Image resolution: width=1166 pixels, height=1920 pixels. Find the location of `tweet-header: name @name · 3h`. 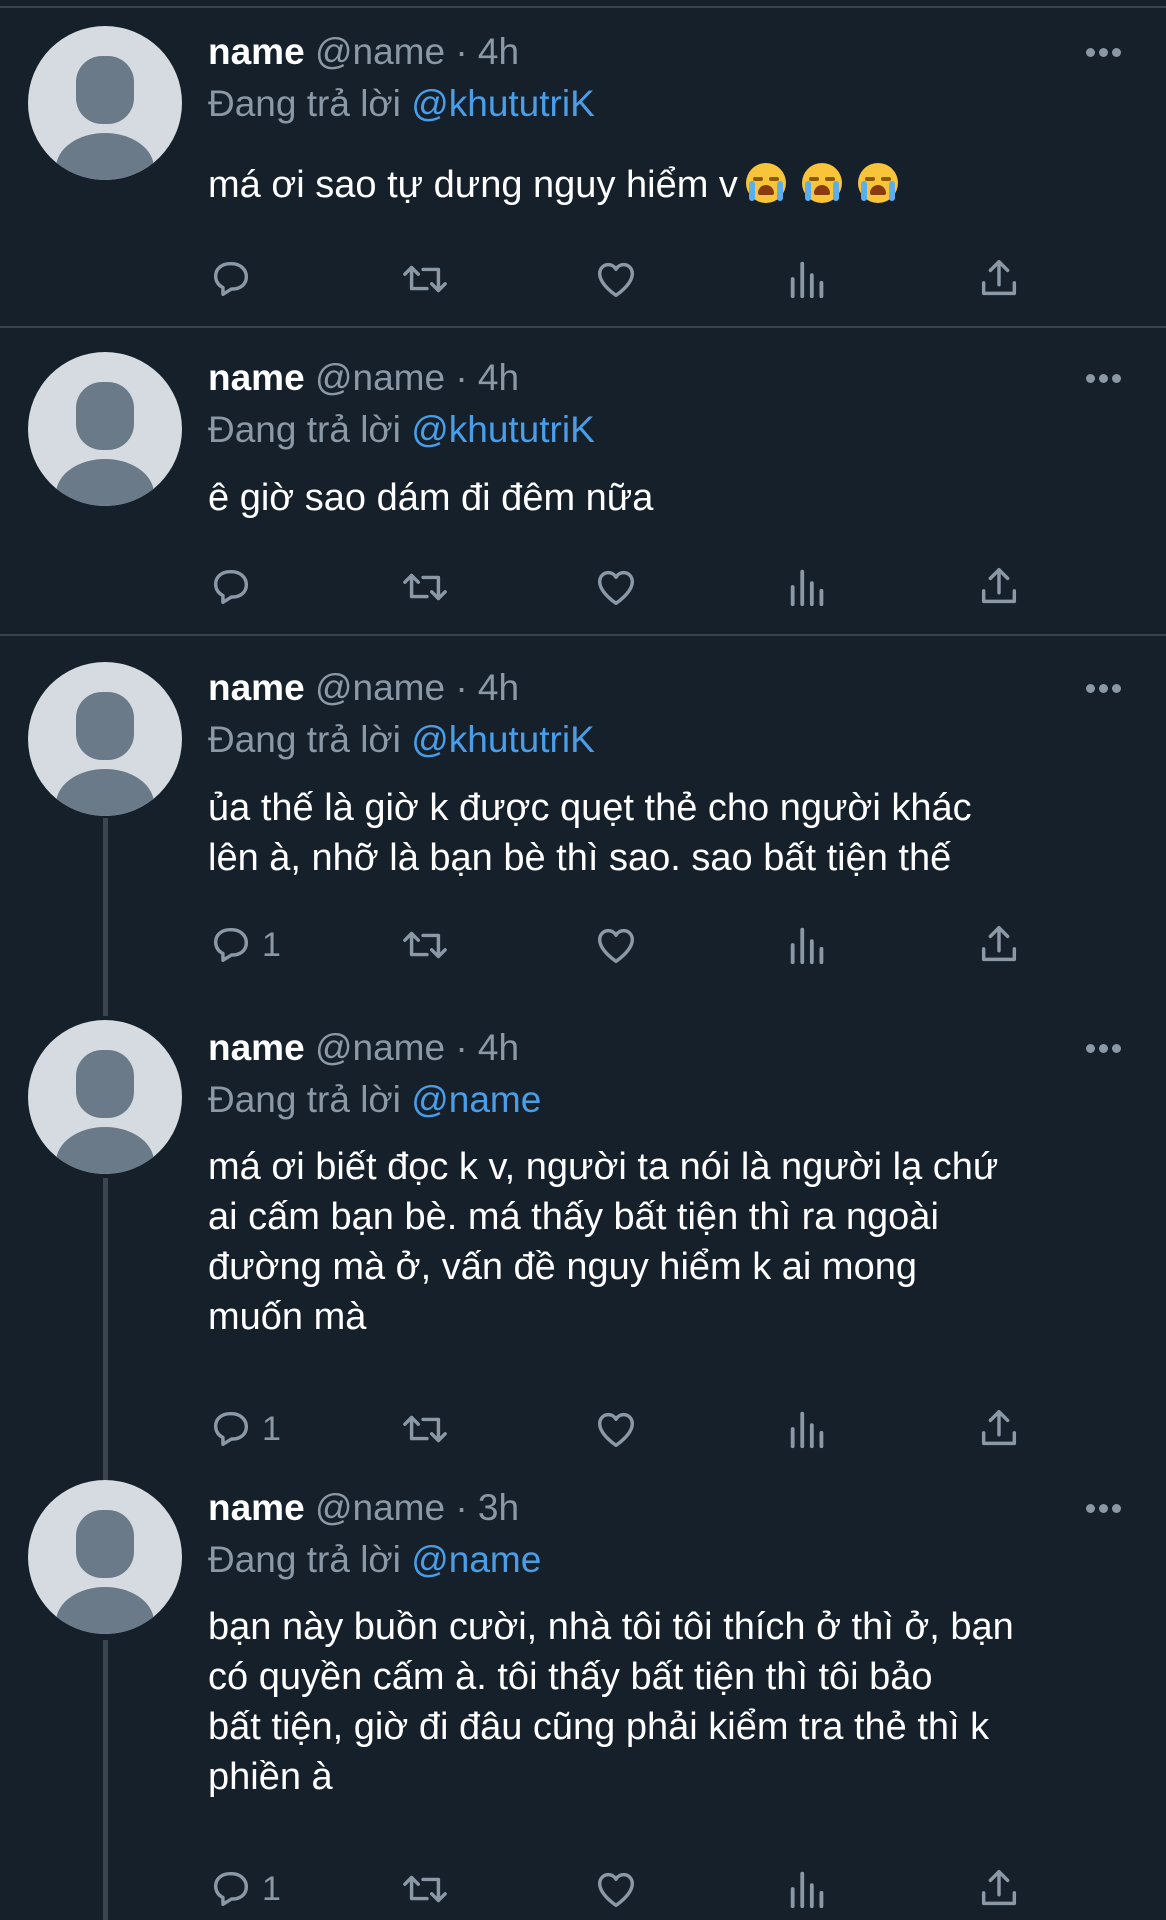

tweet-header: name @name · 3h is located at coordinates (363, 1508).